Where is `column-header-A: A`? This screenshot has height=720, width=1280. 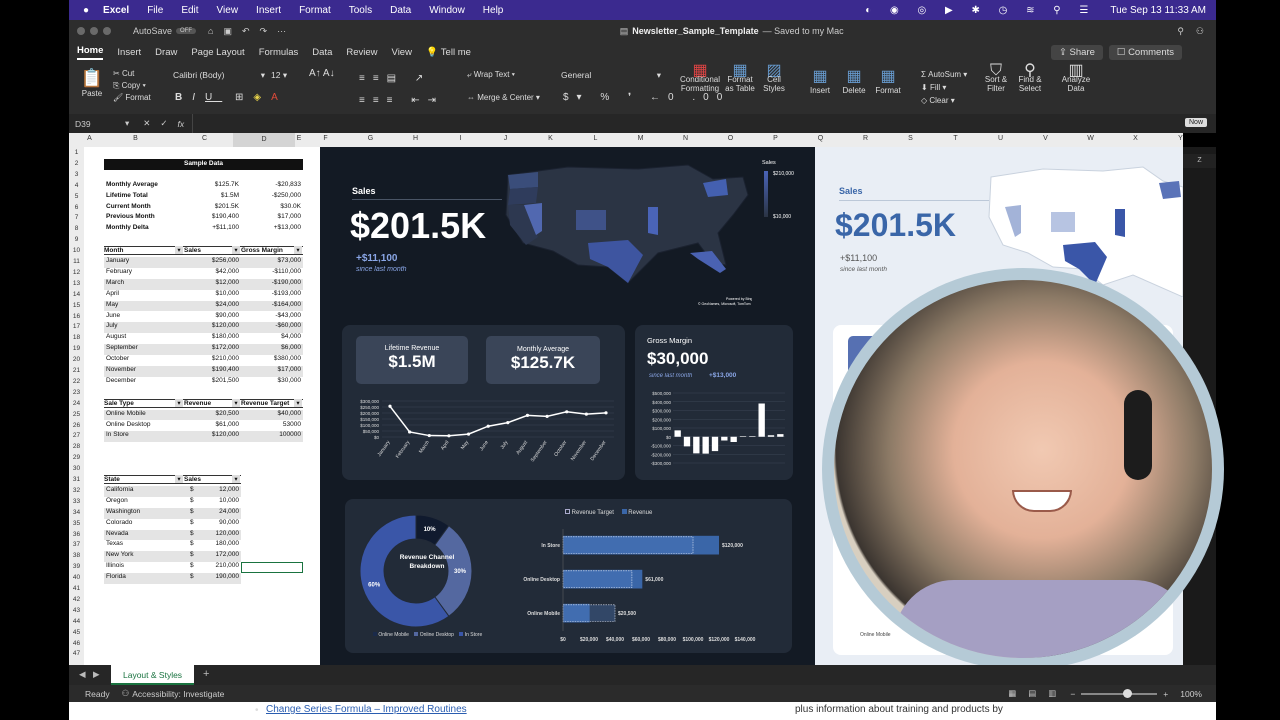
column-header-A: A is located at coordinates (89, 138).